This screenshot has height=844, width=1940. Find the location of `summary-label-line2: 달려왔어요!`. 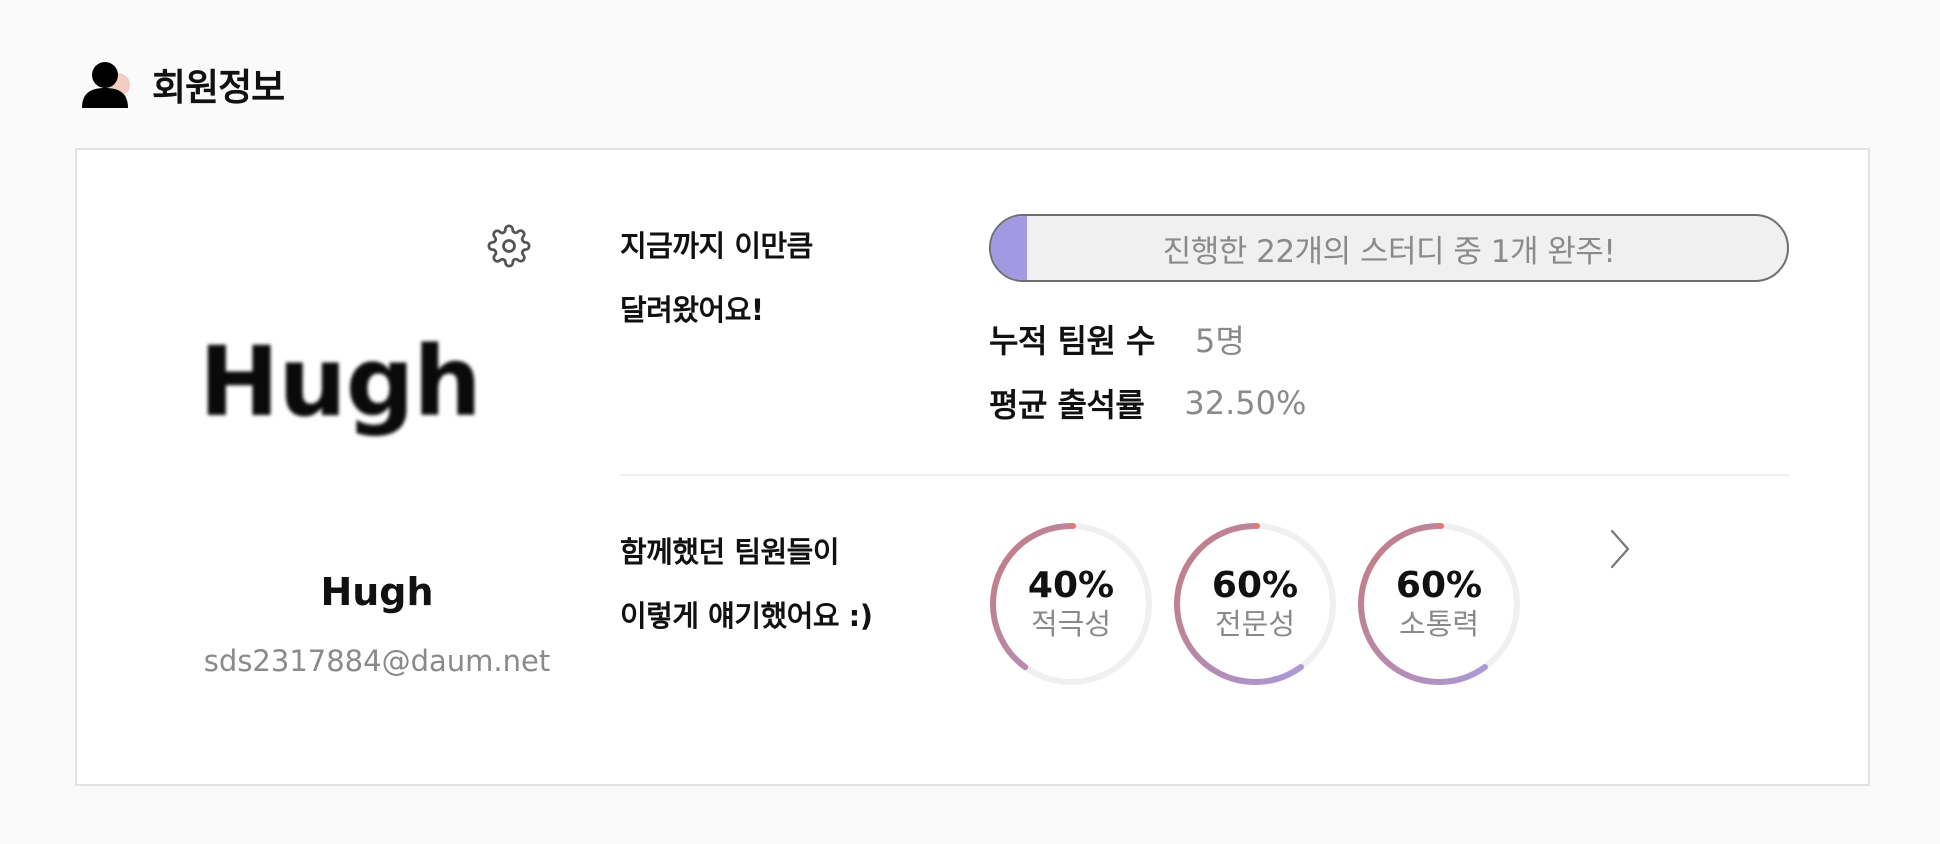

summary-label-line2: 달려왔어요! is located at coordinates (692, 310).